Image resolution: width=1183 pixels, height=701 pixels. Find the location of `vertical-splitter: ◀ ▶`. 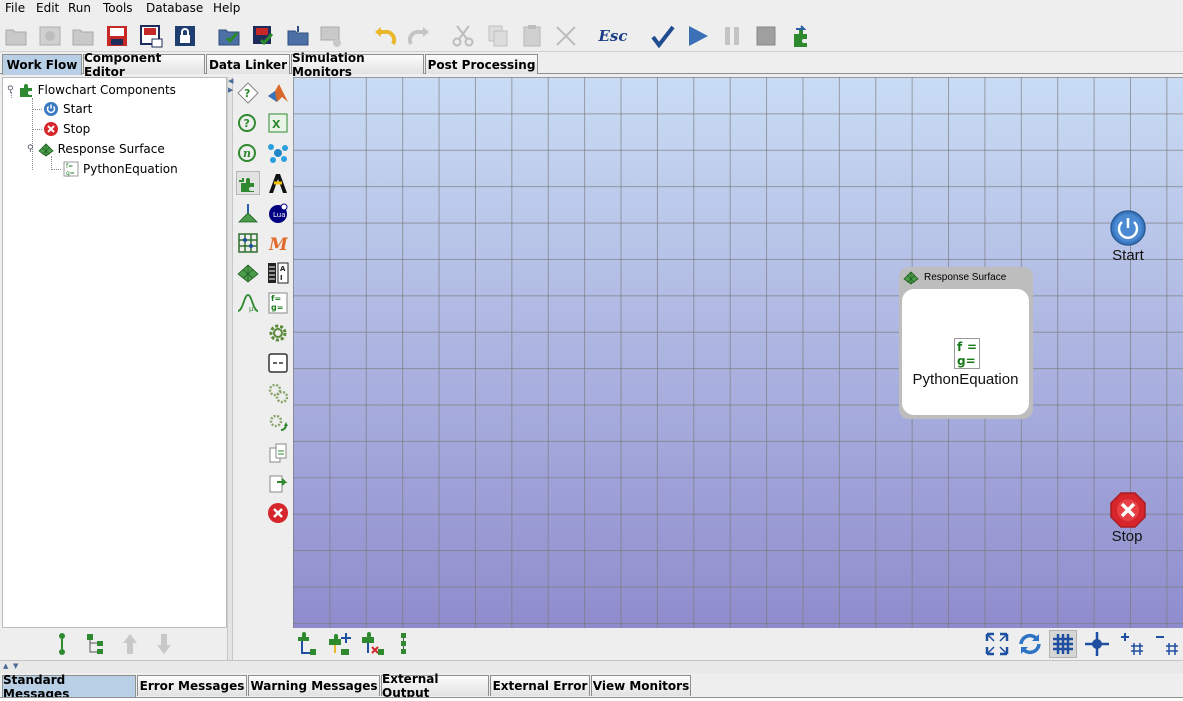

vertical-splitter: ◀ ▶ is located at coordinates (230, 368).